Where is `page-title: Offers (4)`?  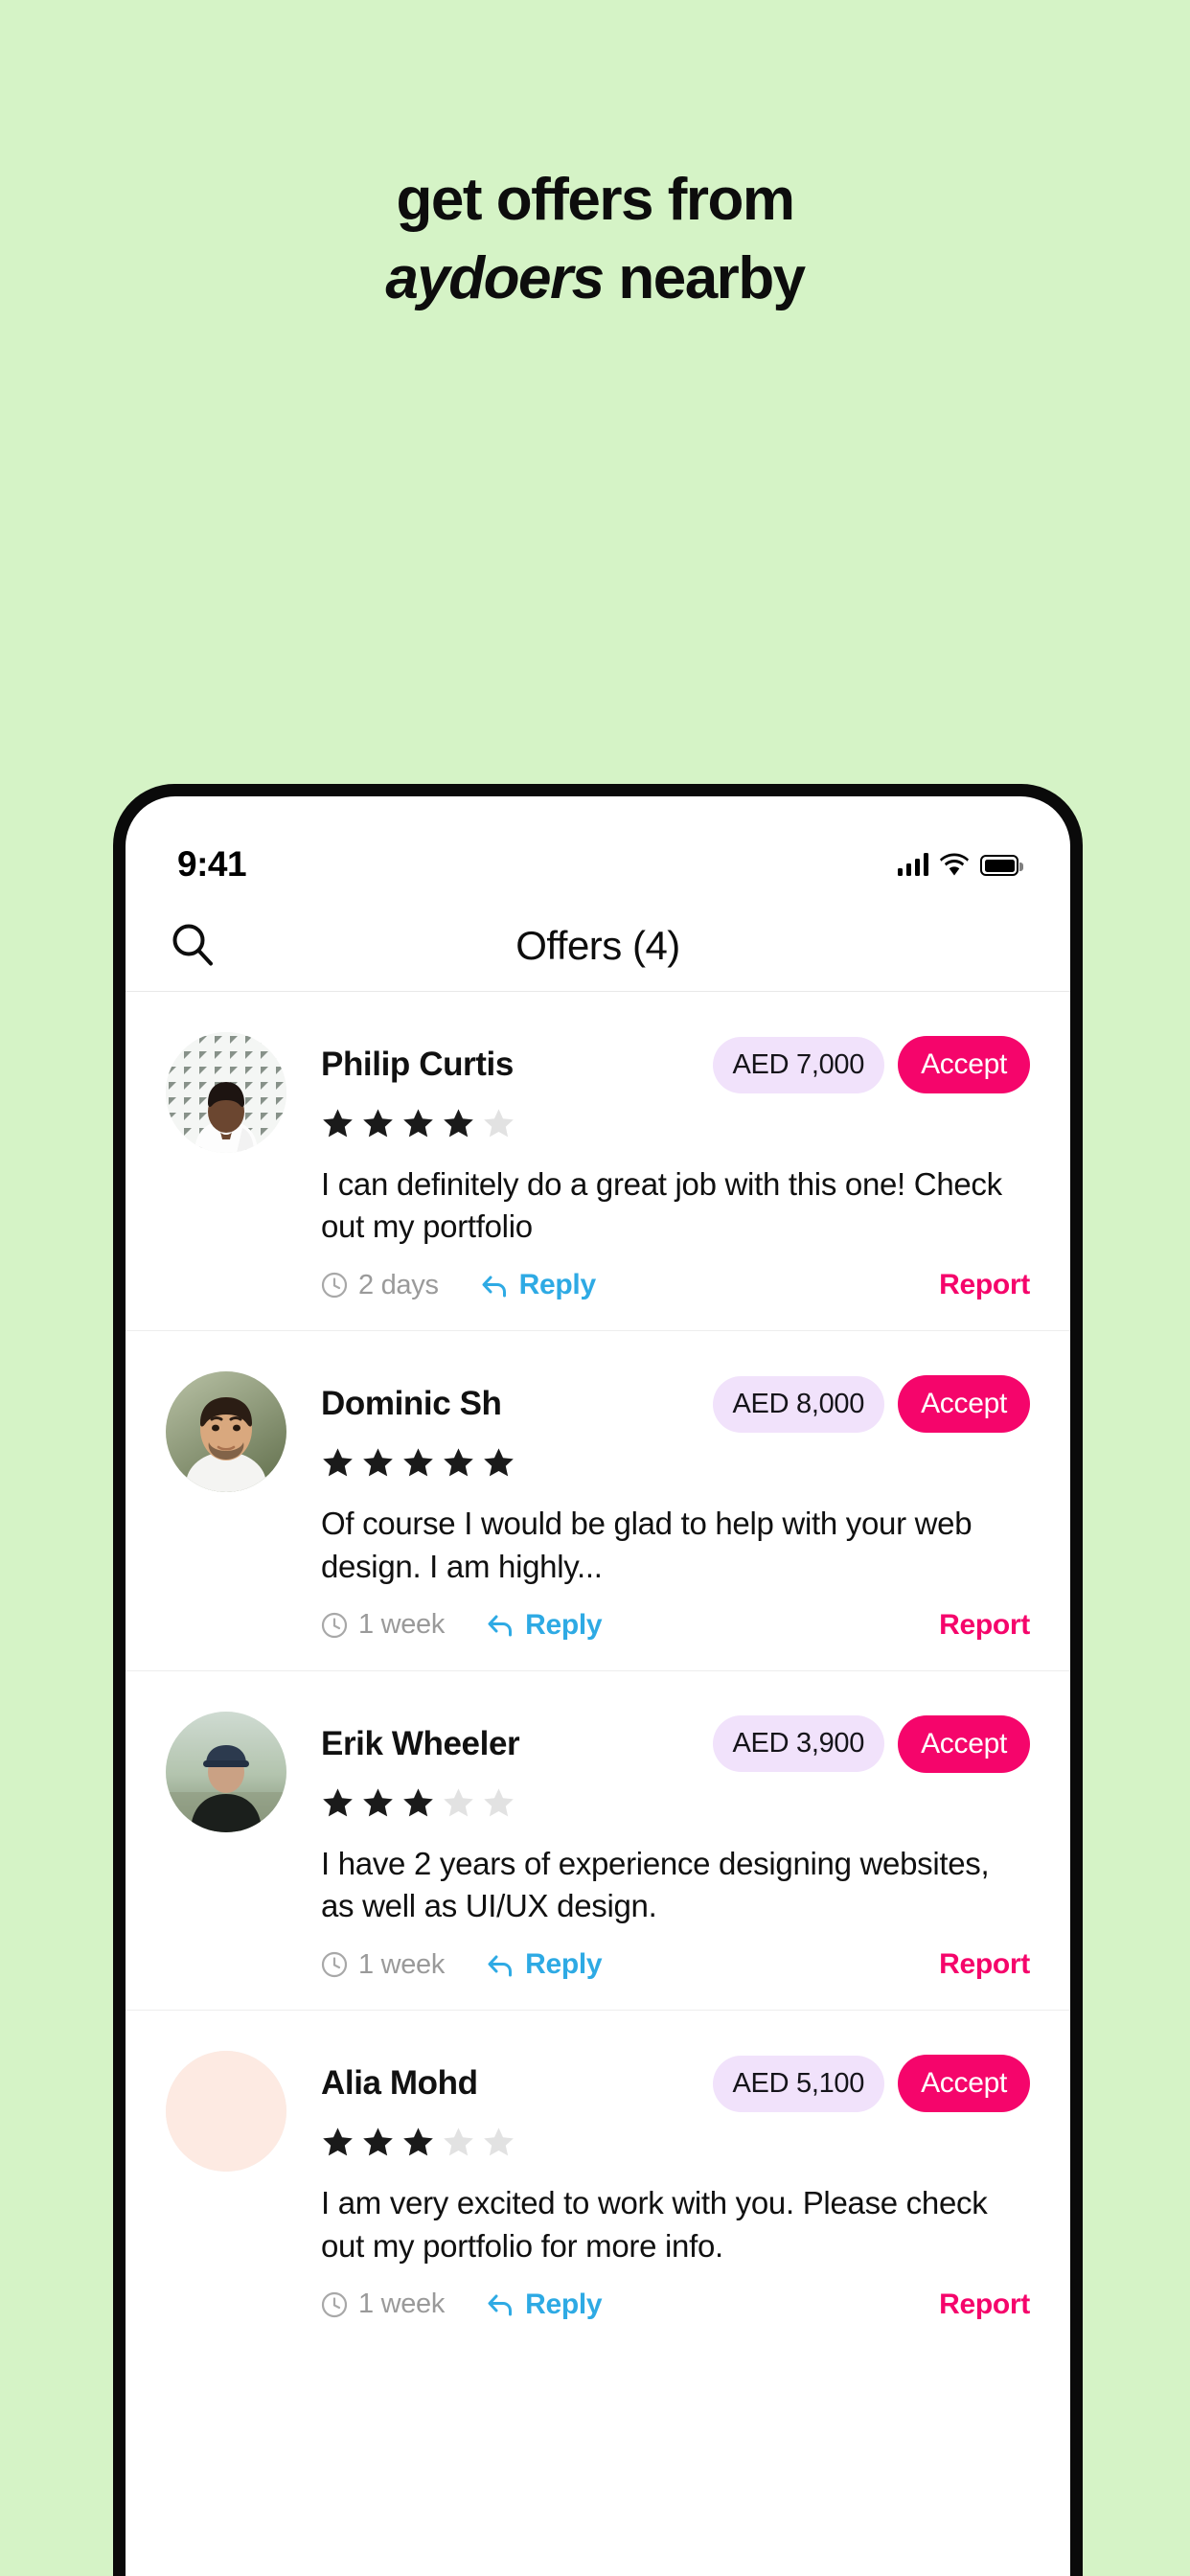 page-title: Offers (4) is located at coordinates (598, 945).